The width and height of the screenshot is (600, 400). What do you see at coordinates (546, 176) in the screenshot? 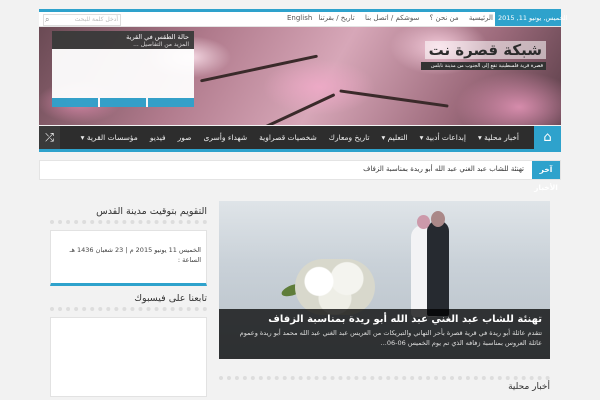
I see `ticker-label: آخر الأخبار` at bounding box center [546, 176].